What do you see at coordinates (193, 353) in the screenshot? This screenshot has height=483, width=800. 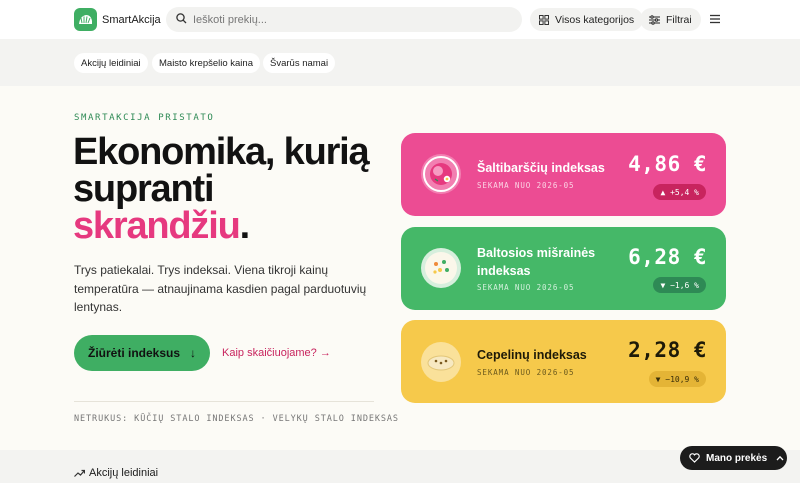 I see `arrow-down-icon: ↓` at bounding box center [193, 353].